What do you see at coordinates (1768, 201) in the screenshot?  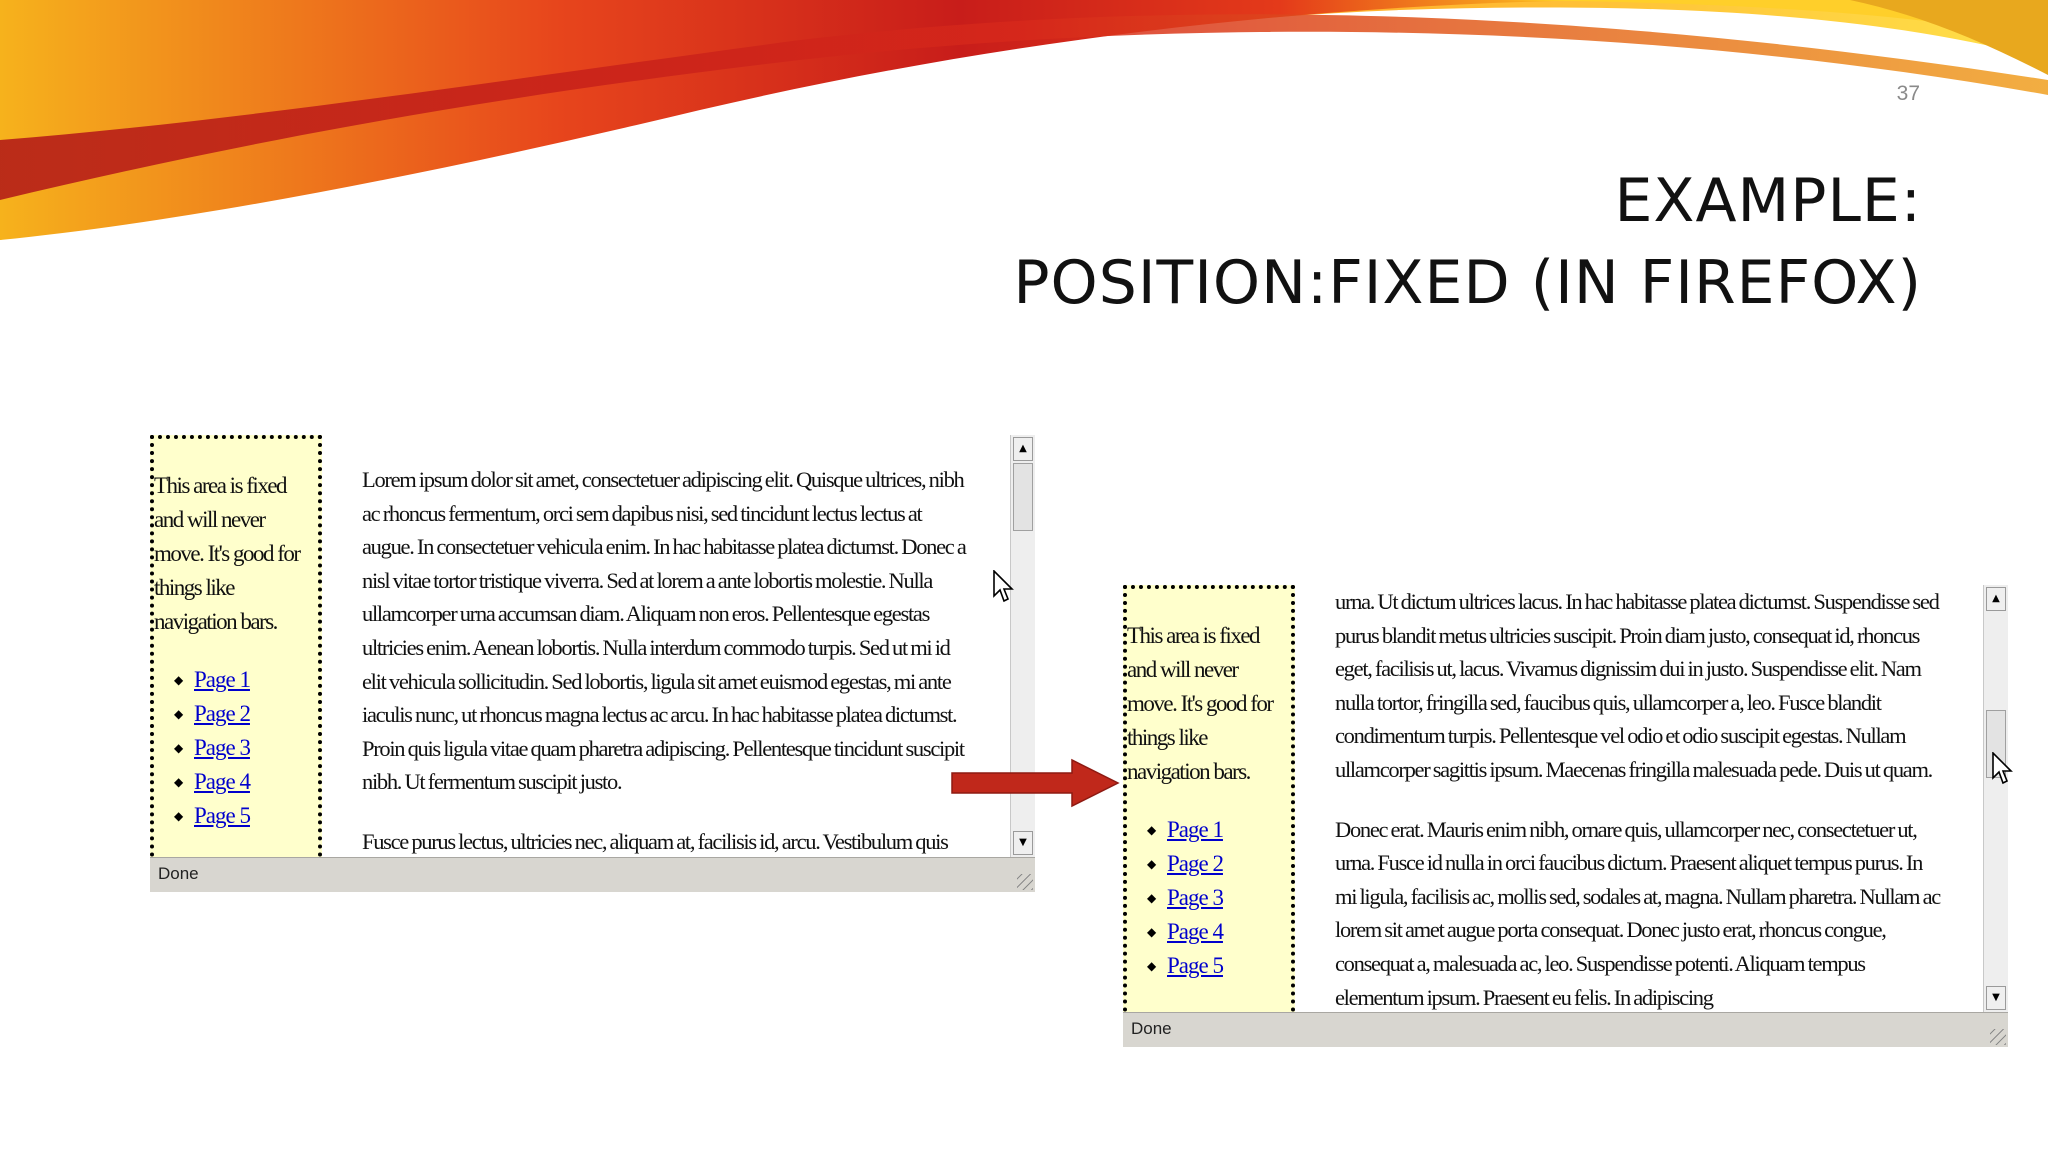 I see `slide-title-line-1: EXAMPLE:` at bounding box center [1768, 201].